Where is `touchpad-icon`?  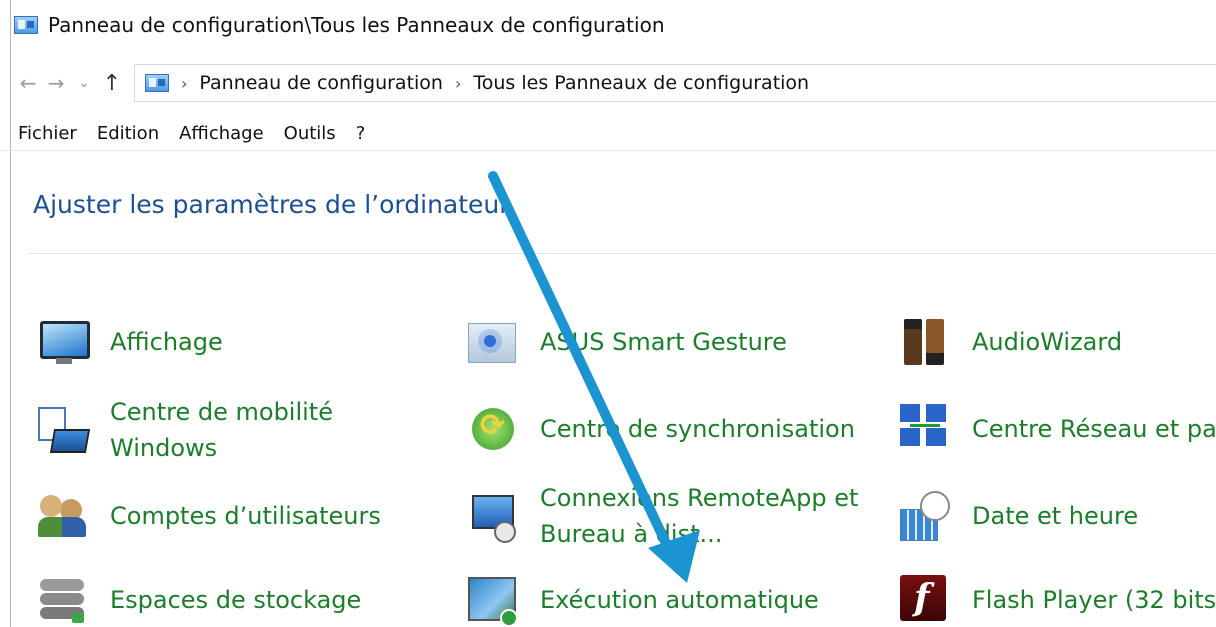
touchpad-icon is located at coordinates (493, 342).